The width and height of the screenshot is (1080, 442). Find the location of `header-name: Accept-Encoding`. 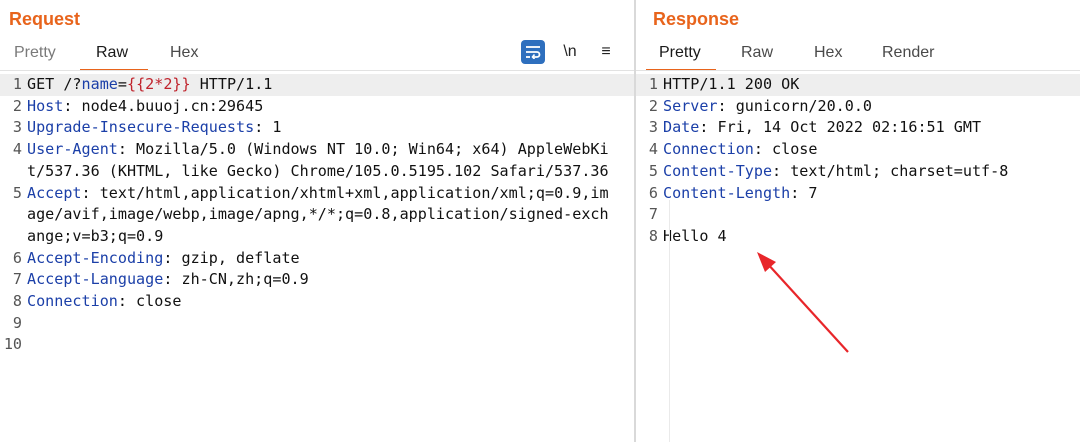

header-name: Accept-Encoding is located at coordinates (95, 257).